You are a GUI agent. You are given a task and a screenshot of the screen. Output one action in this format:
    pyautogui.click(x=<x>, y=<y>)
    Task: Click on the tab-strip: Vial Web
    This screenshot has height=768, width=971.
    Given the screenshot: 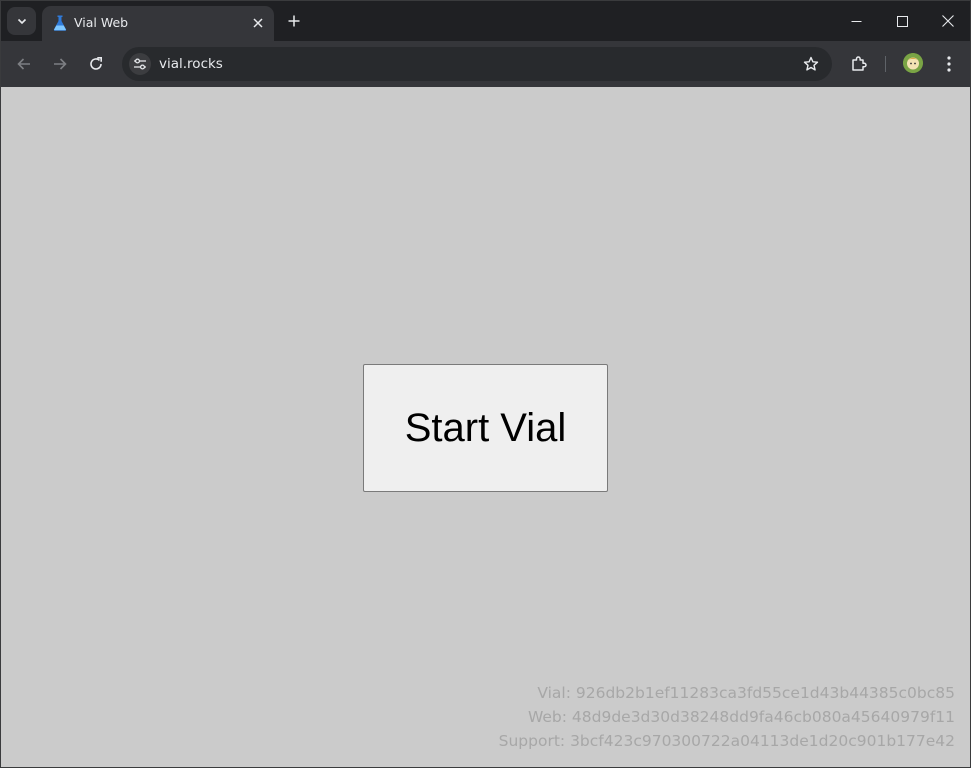 What is the action you would take?
    pyautogui.click(x=485, y=21)
    